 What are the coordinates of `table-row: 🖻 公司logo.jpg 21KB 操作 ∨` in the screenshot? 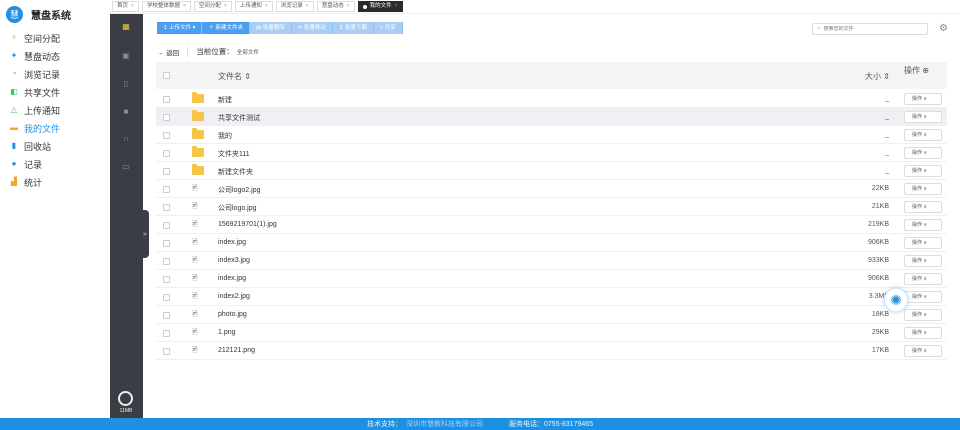 It's located at (551, 207).